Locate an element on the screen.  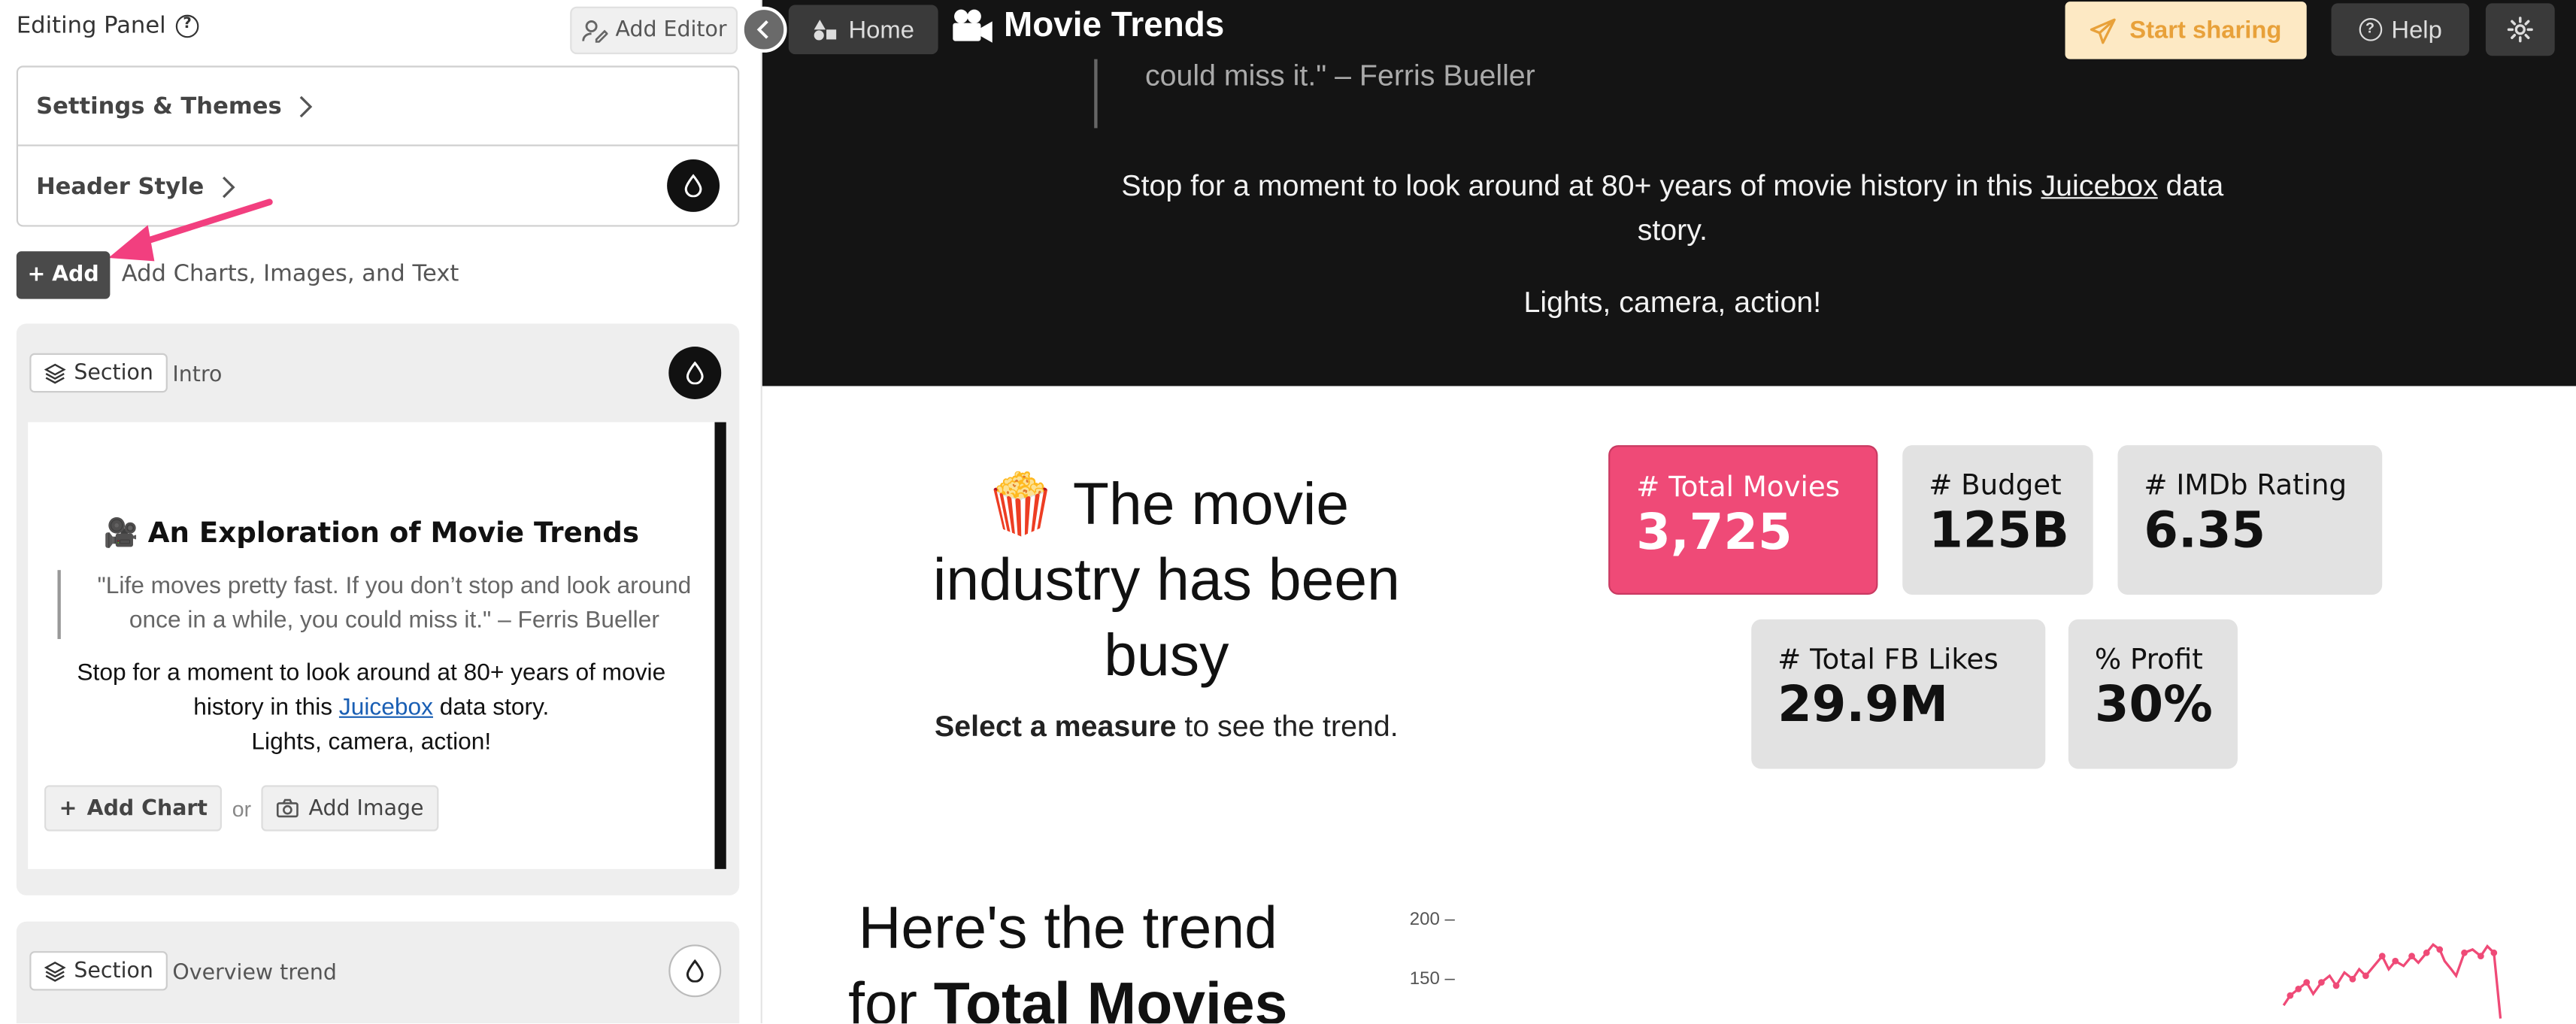
start-sharing-label: Start sharing is located at coordinates (2205, 30).